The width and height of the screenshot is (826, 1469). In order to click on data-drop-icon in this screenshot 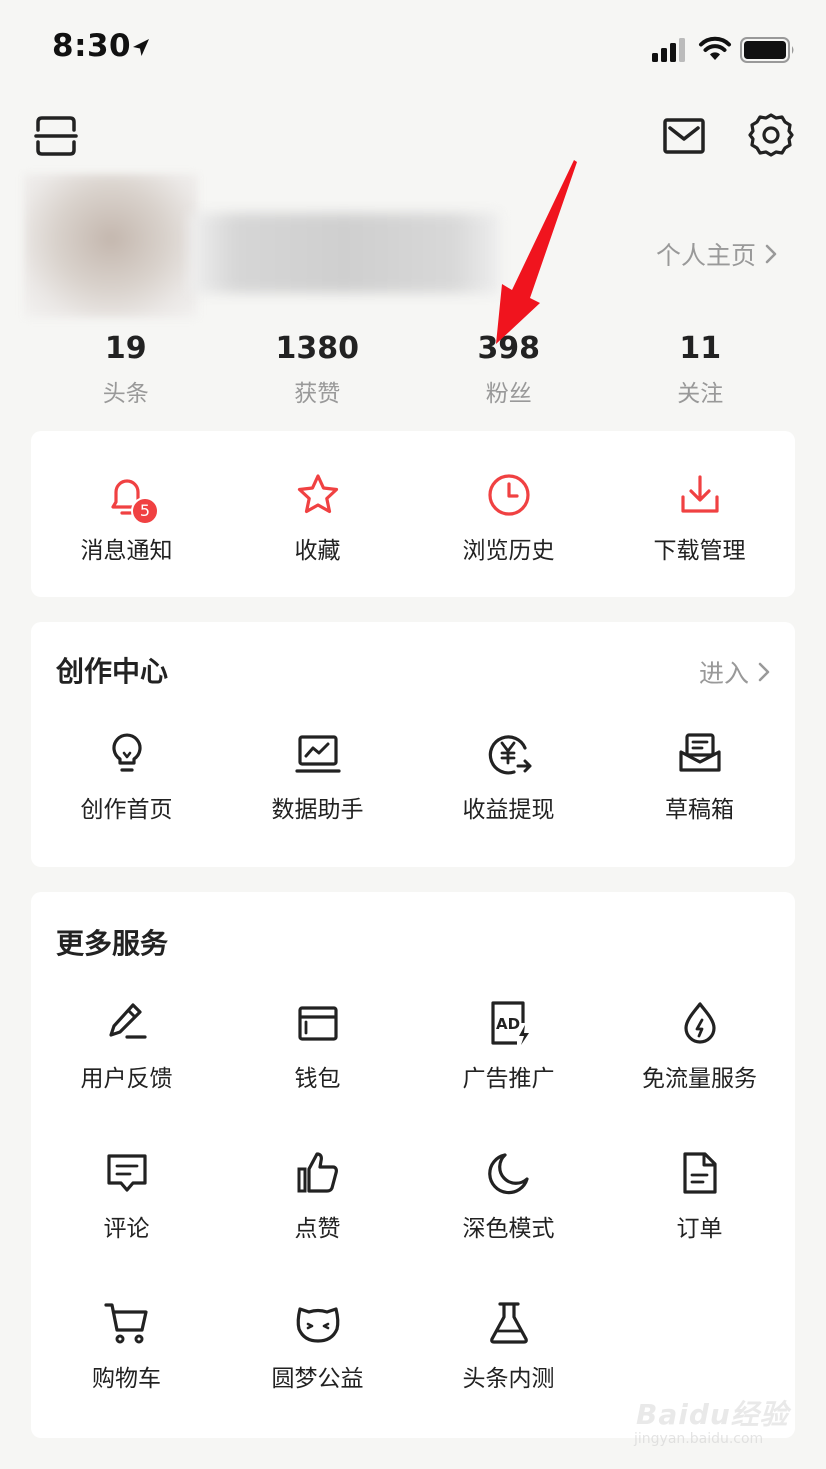, I will do `click(699, 1023)`.